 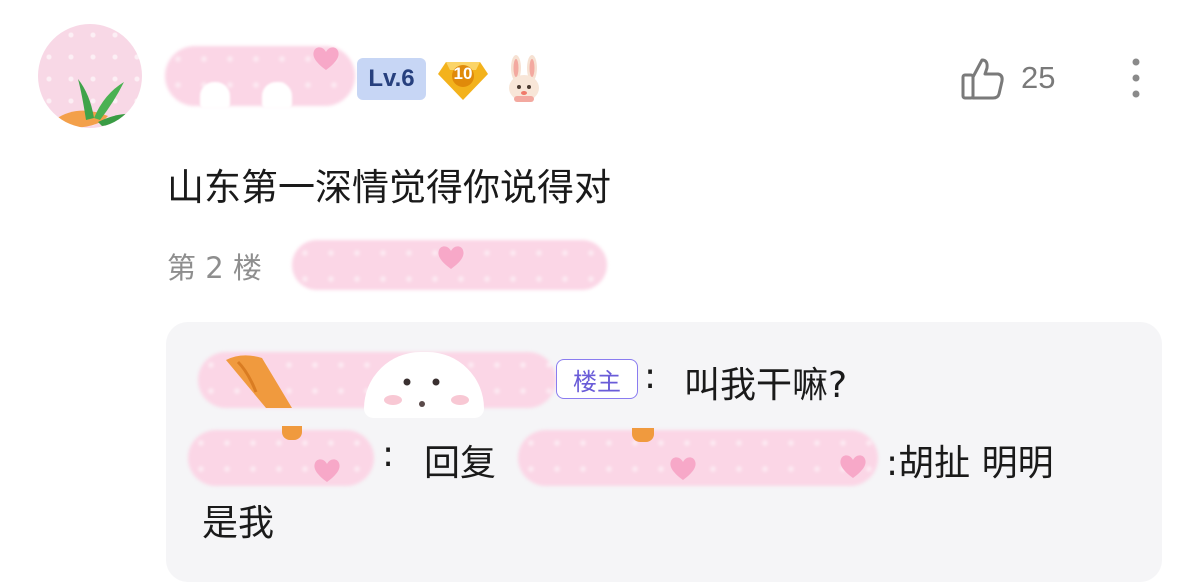 What do you see at coordinates (766, 385) in the screenshot?
I see `reply-text: 叫我干嘛?` at bounding box center [766, 385].